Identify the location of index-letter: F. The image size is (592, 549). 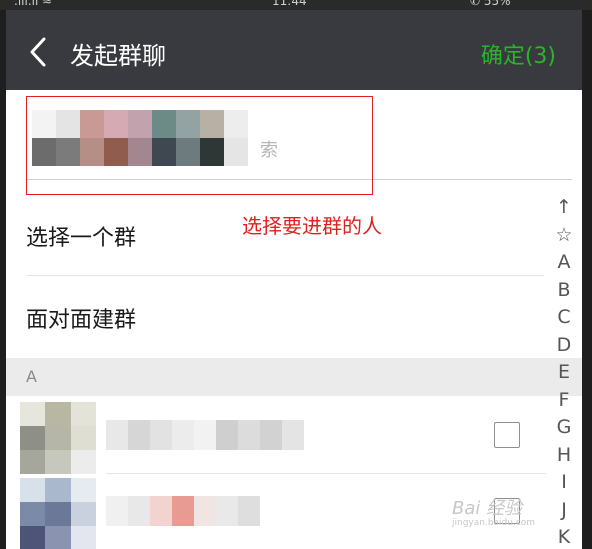
(564, 401).